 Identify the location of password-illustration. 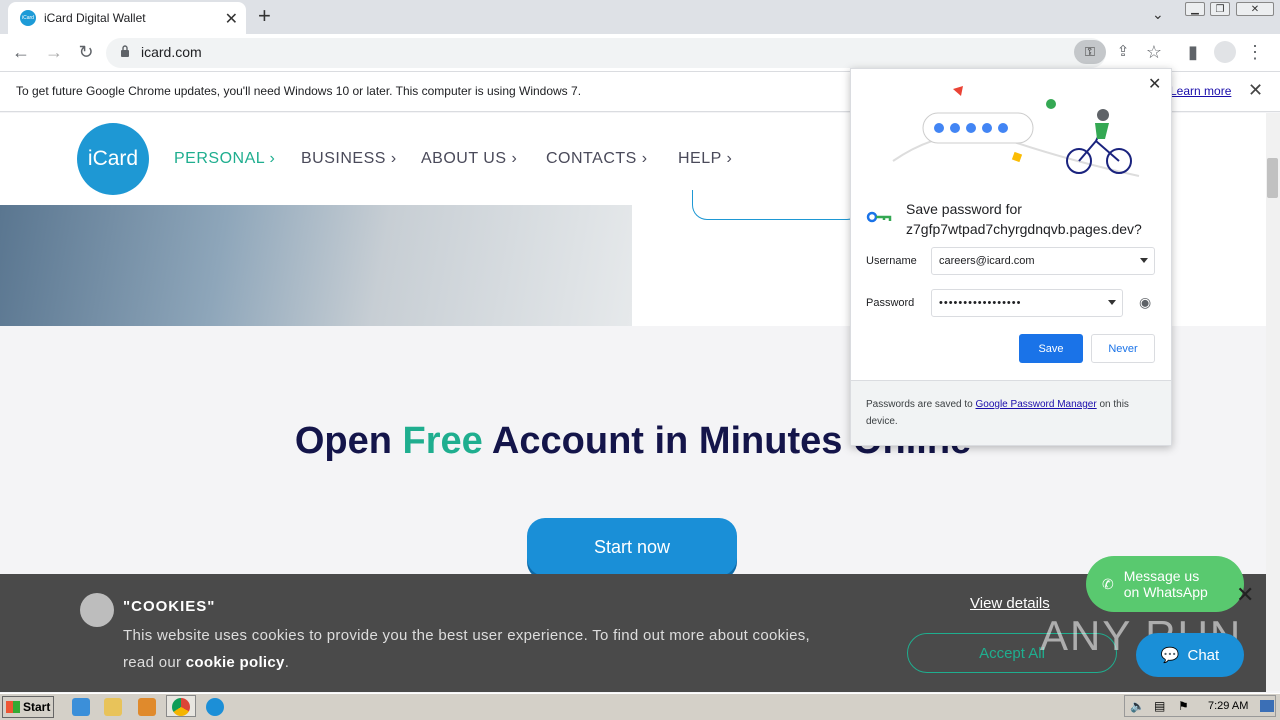
(1016, 131).